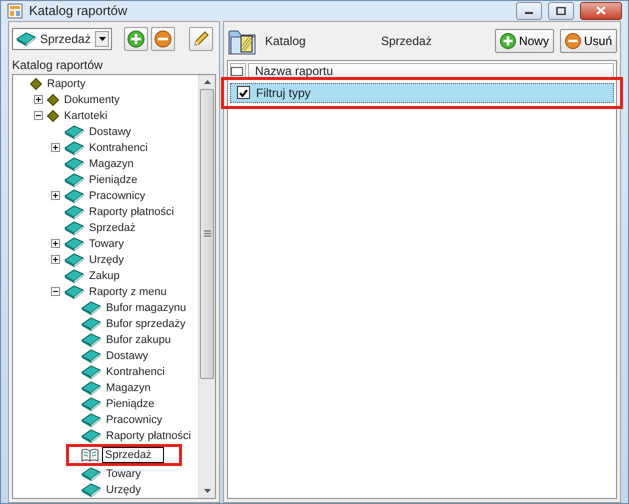  Describe the element at coordinates (406, 41) in the screenshot. I see `catalog-name: Sprzedaż` at that location.